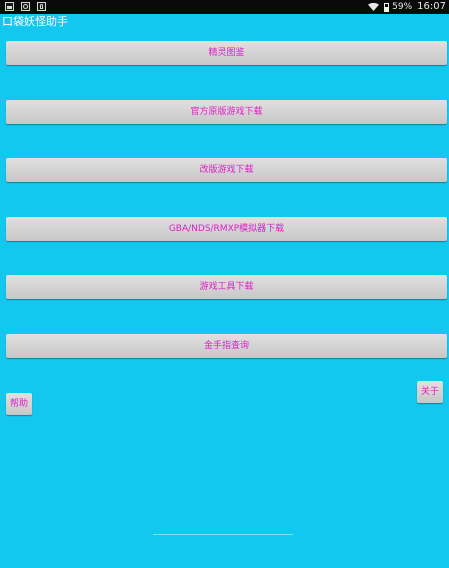 Image resolution: width=449 pixels, height=568 pixels. I want to click on photo-icon, so click(25, 6).